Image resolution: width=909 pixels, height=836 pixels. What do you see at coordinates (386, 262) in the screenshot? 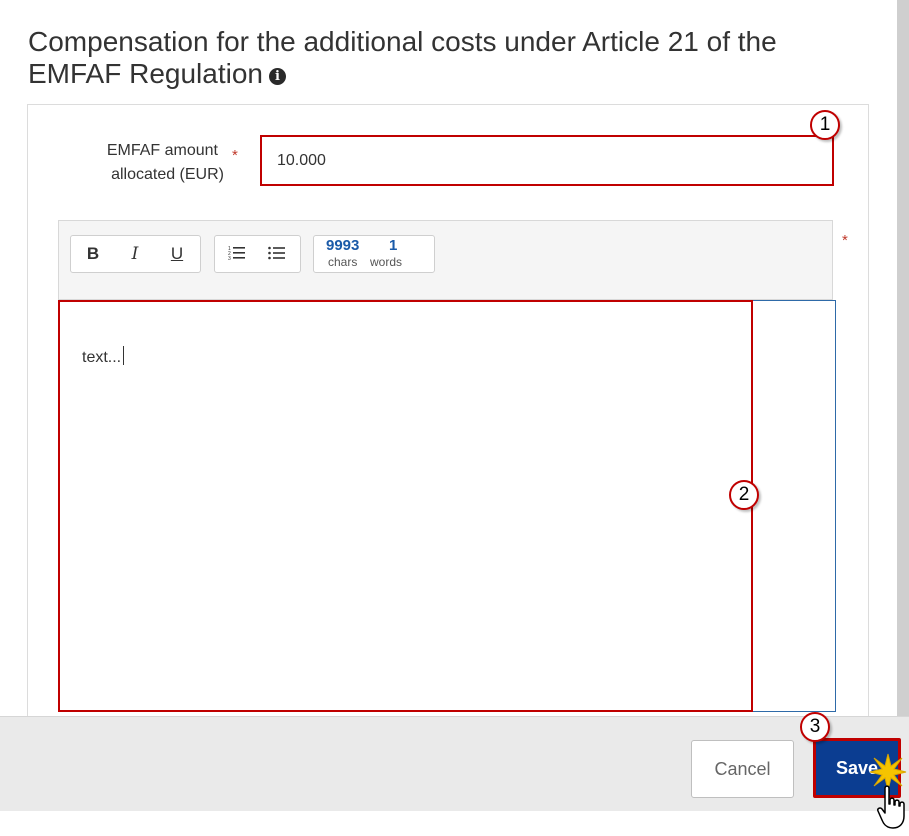
I see `words-label: words` at bounding box center [386, 262].